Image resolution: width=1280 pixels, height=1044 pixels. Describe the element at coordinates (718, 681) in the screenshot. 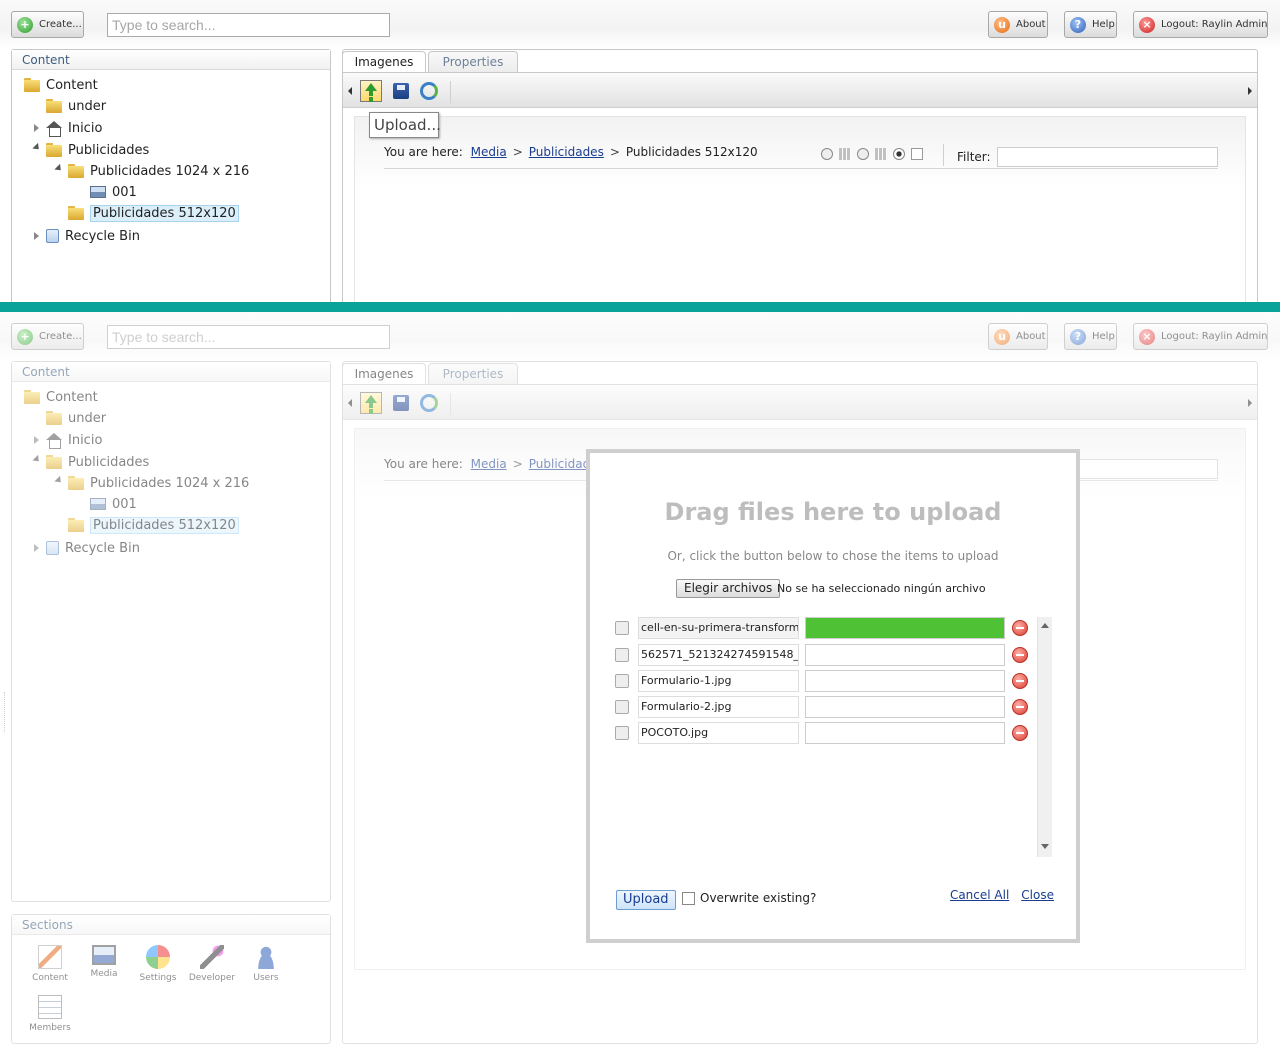

I see `file-name: Formulario-1.jpg` at that location.